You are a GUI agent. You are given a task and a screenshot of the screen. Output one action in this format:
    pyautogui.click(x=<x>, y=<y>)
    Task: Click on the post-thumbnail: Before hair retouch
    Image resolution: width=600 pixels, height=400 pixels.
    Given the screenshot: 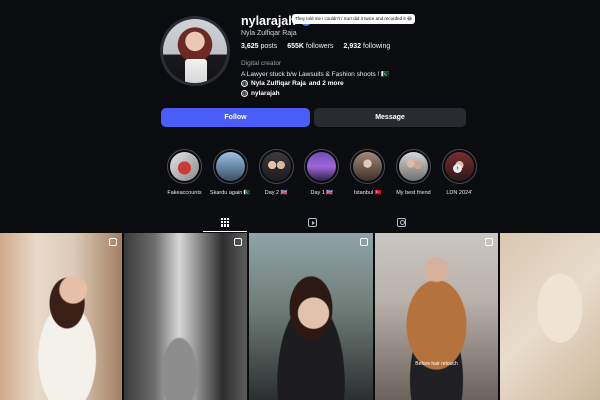 What is the action you would take?
    pyautogui.click(x=436, y=316)
    